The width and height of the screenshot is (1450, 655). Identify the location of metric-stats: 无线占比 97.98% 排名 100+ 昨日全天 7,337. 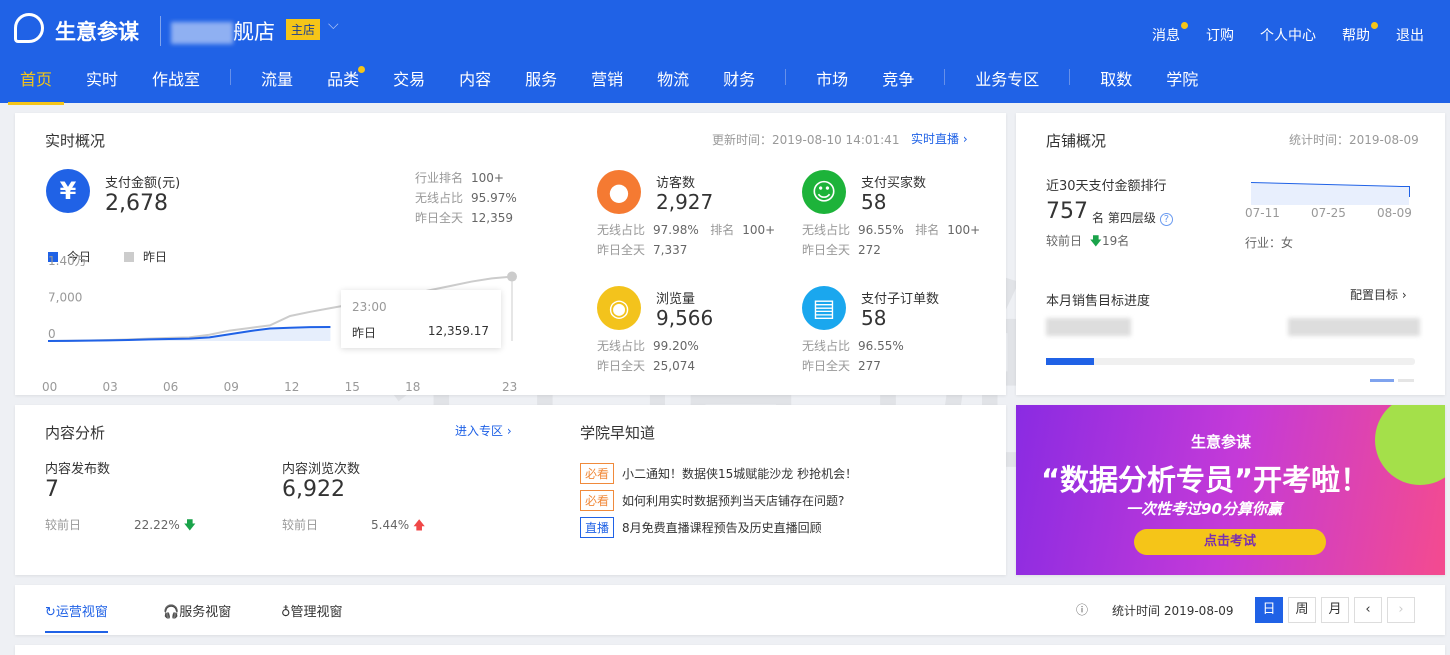
(686, 240).